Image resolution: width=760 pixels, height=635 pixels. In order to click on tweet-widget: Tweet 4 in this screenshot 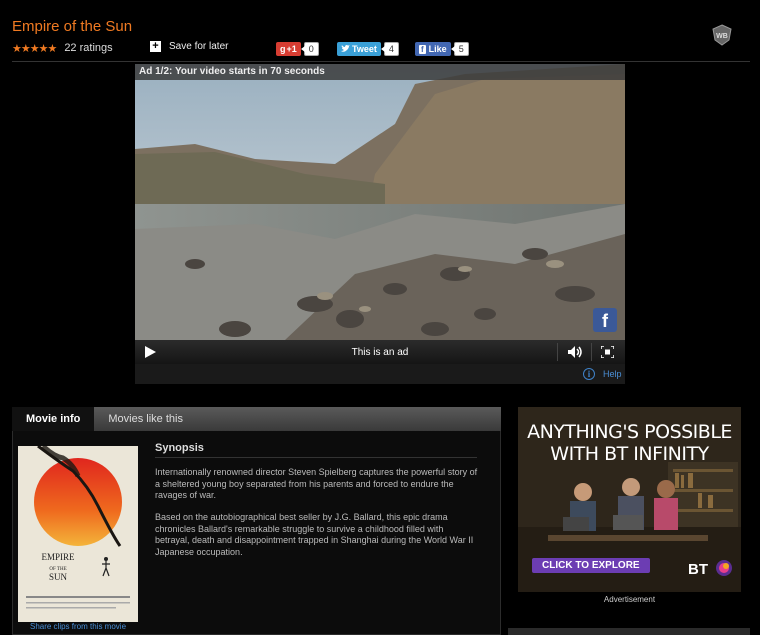, I will do `click(368, 49)`.